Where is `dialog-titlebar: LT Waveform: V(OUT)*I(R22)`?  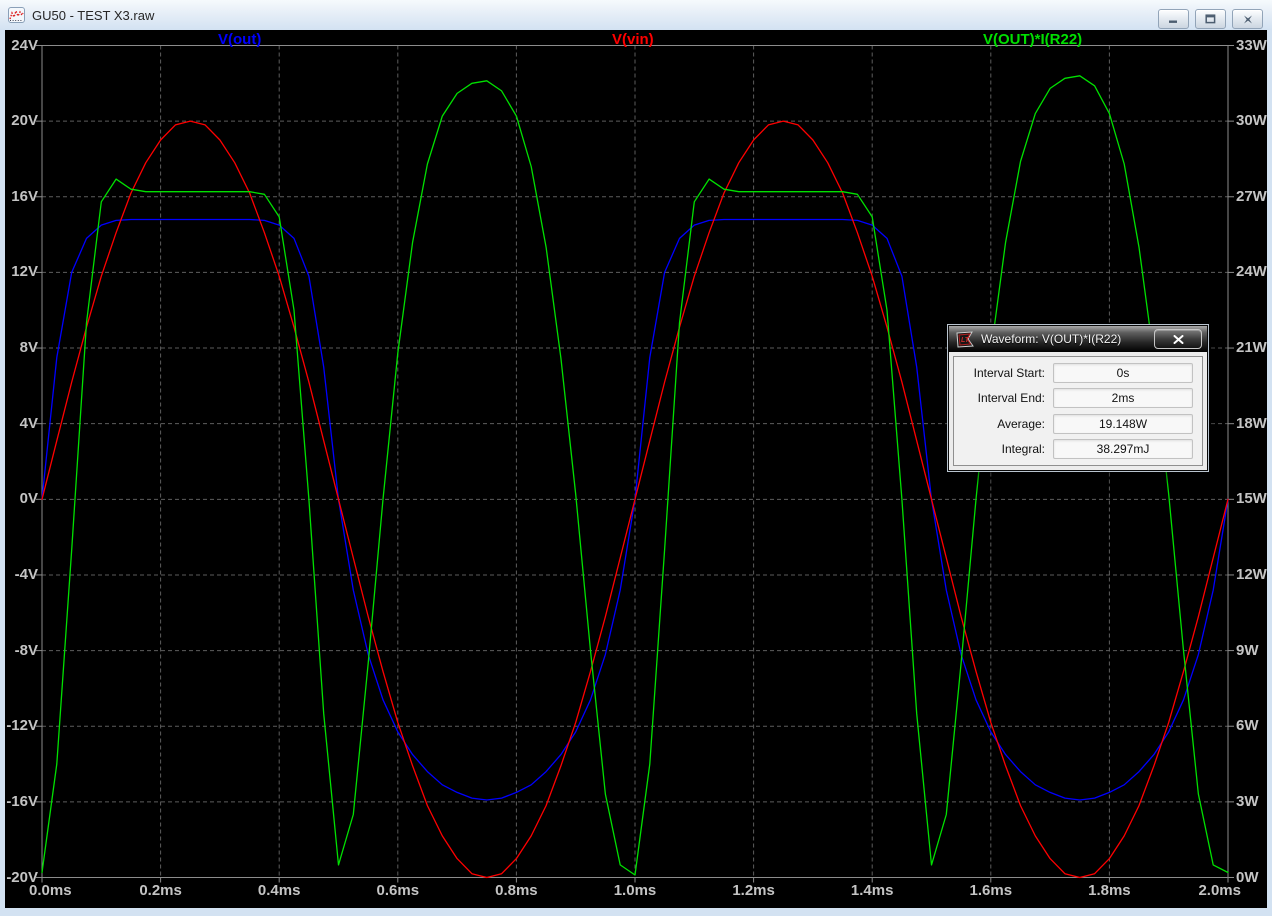 dialog-titlebar: LT Waveform: V(OUT)*I(R22) is located at coordinates (1078, 339).